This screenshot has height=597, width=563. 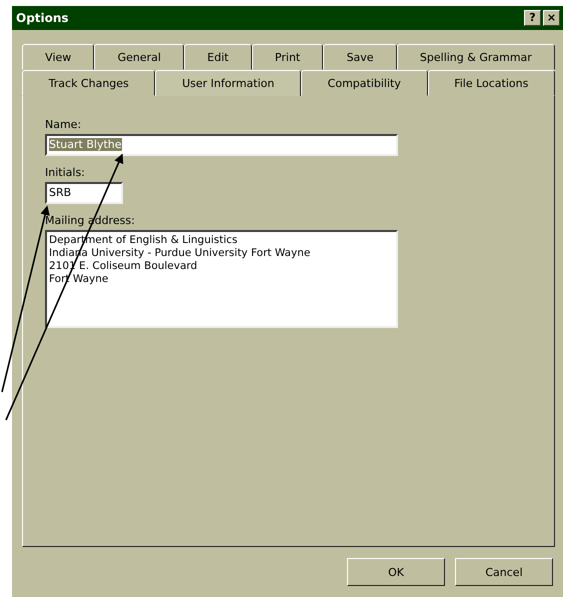 I want to click on tab: Print, so click(x=288, y=57).